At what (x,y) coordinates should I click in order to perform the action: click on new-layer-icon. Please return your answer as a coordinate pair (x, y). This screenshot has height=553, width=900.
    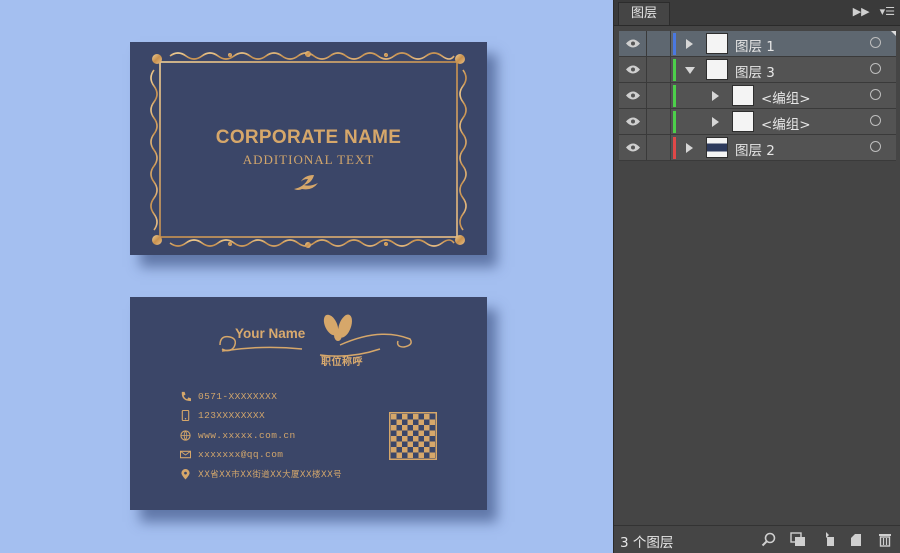
    Looking at the image, I should click on (856, 539).